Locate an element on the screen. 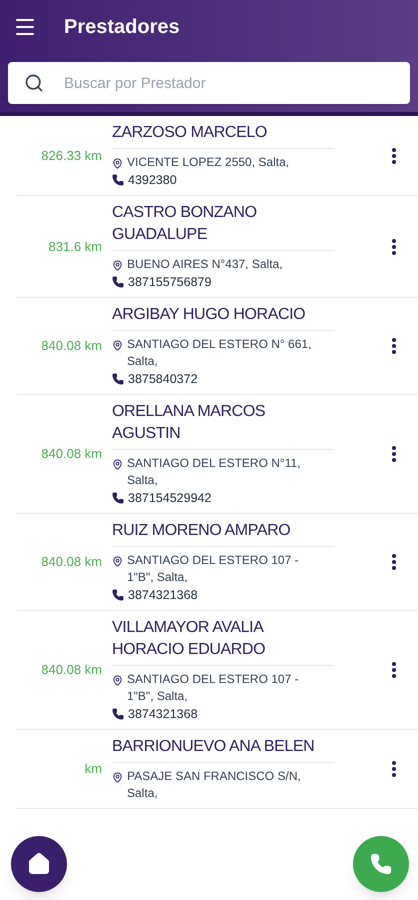 The height and width of the screenshot is (900, 418). address-text: PASAJE SAN FRANCISCO S/N, Salta, is located at coordinates (214, 785).